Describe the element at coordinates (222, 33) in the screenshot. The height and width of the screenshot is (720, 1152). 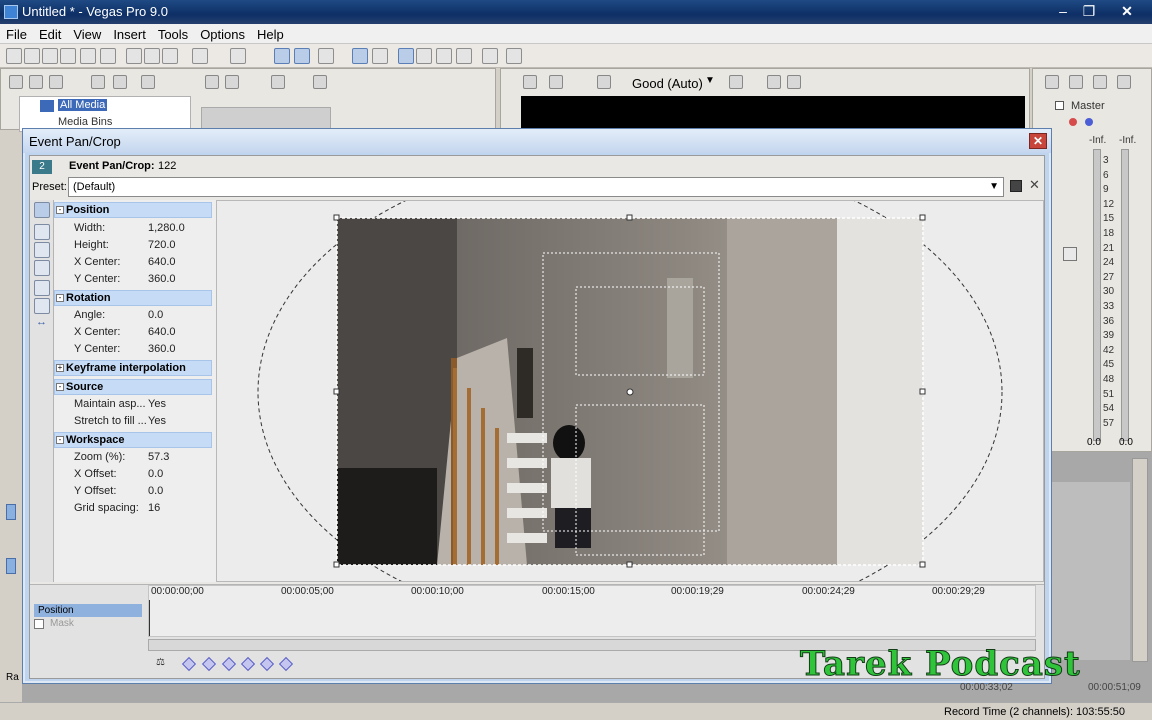
I see `menu-options: Options` at that location.